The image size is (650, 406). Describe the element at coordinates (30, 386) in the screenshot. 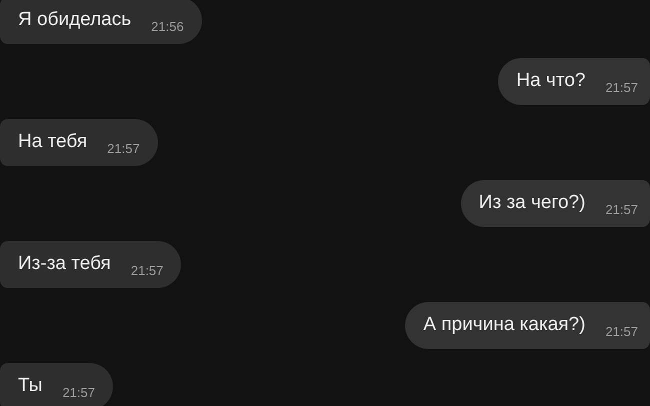

I see `message-text: Ты` at that location.